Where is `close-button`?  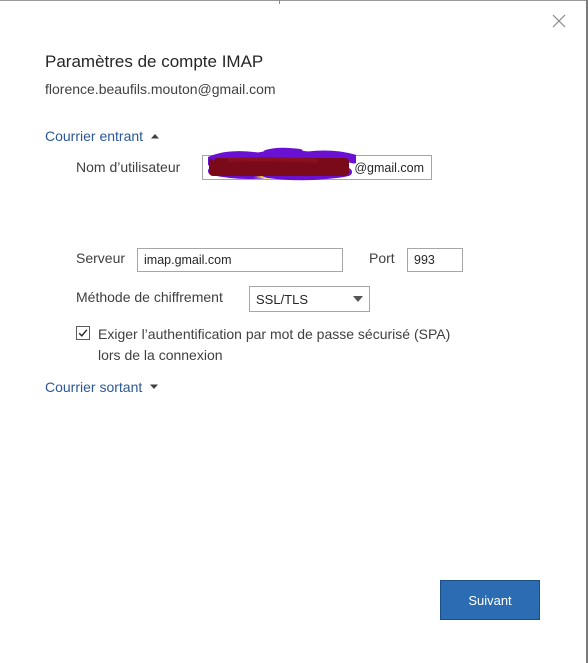
close-button is located at coordinates (559, 21).